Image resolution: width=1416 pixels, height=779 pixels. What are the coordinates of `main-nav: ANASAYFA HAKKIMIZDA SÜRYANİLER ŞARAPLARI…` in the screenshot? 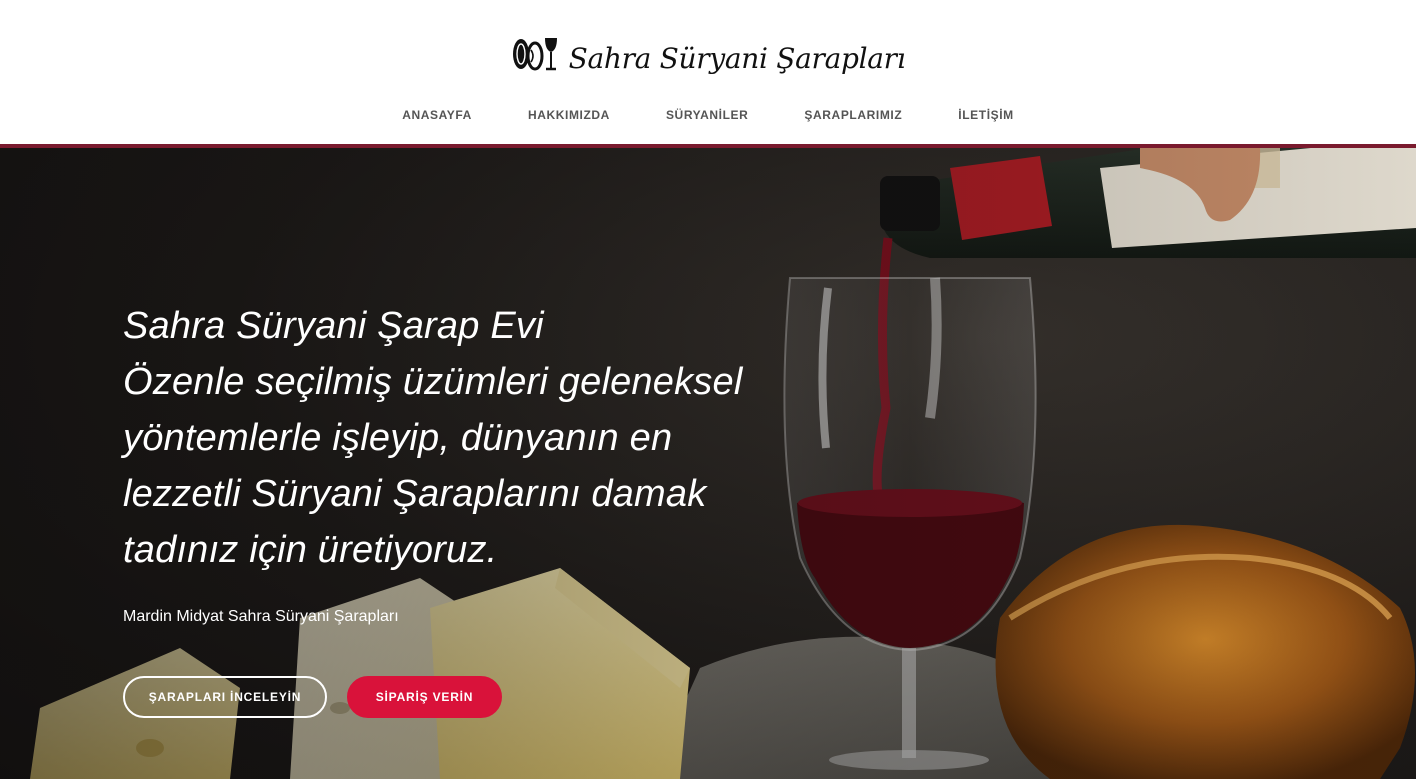 It's located at (708, 115).